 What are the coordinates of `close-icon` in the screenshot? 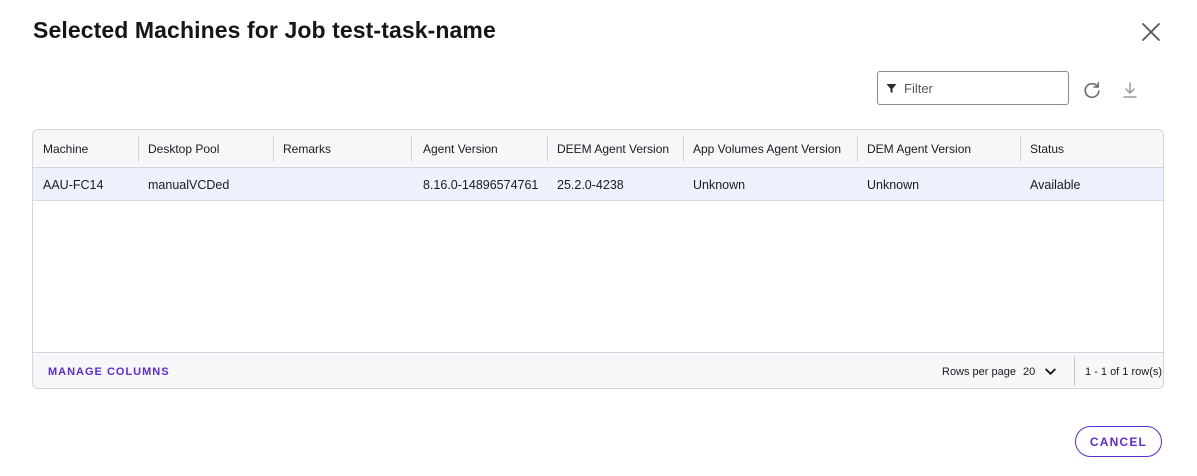 It's located at (1151, 32).